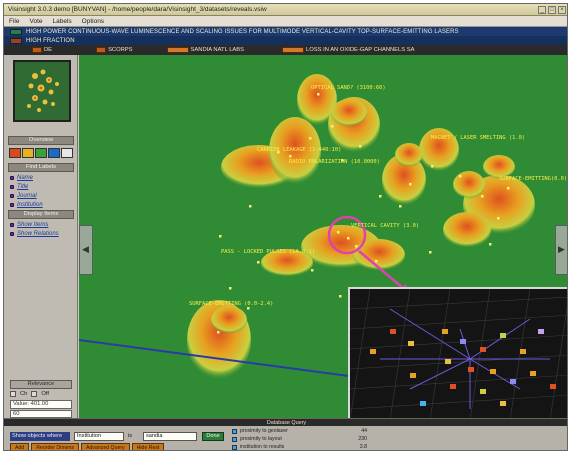 This screenshot has height=454, width=571. What do you see at coordinates (34, 225) in the screenshot?
I see `display-item-show-items: Show Items` at bounding box center [34, 225].